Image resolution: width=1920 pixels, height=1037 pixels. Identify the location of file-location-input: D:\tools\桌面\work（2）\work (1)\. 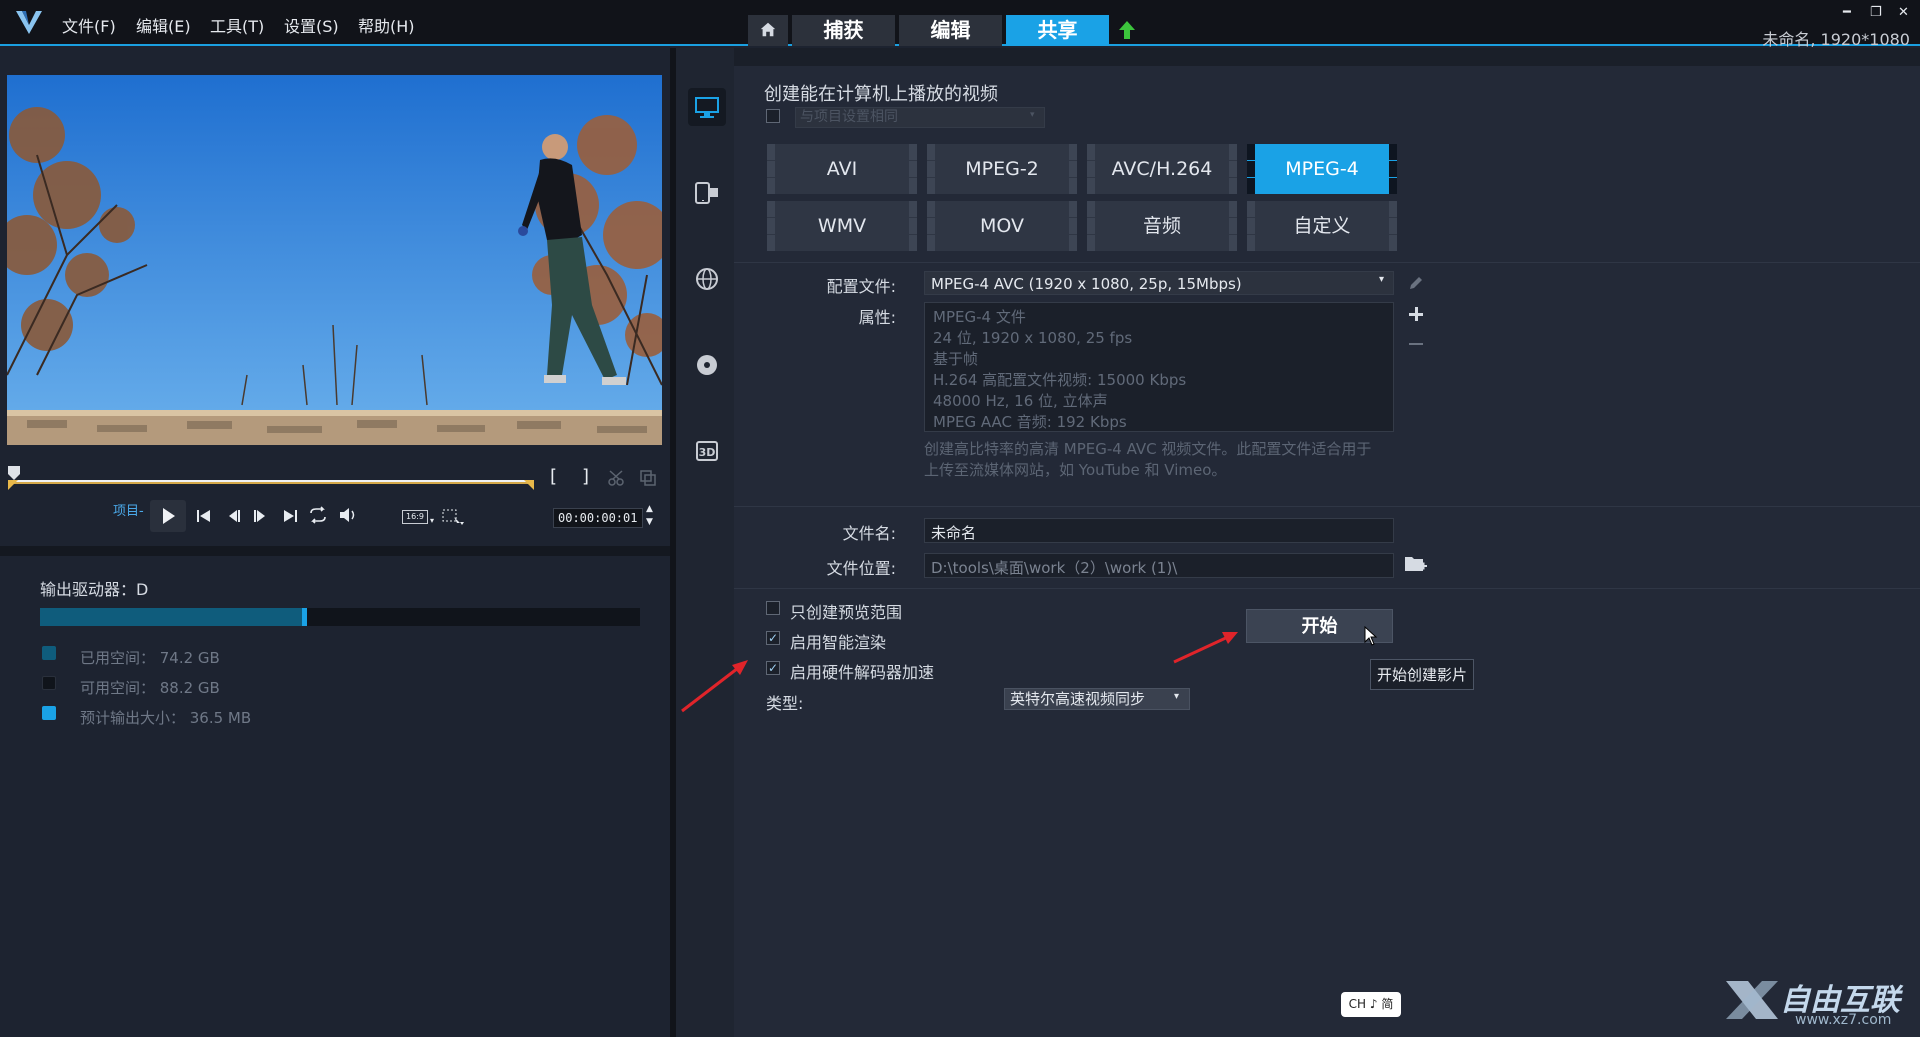
(1159, 565).